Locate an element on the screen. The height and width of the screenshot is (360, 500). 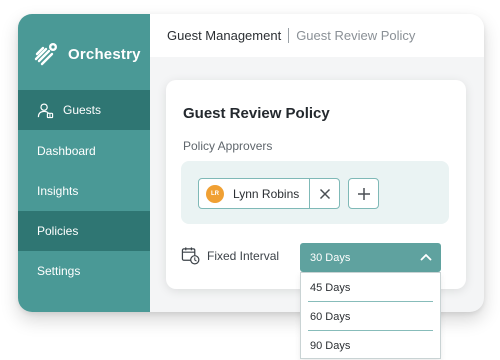
breadcrumb: Guest Management Guest Review Policy is located at coordinates (317, 35).